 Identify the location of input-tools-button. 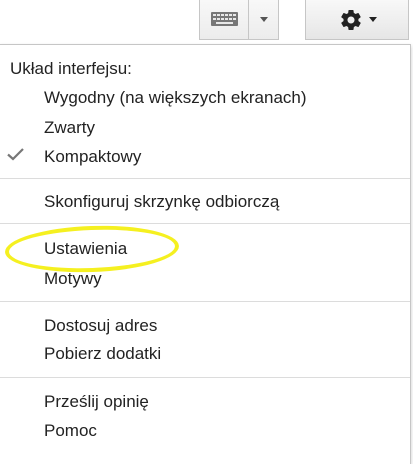
(223, 20).